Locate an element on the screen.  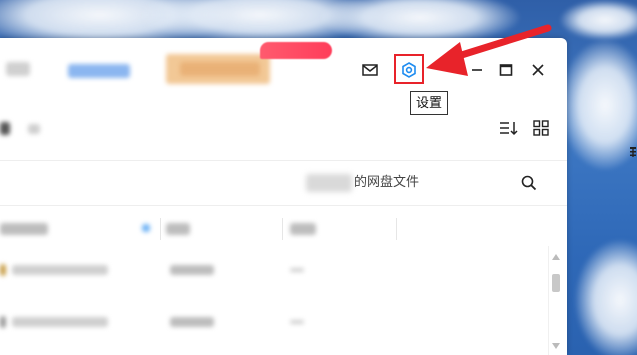
minimize-icon is located at coordinates (477, 70).